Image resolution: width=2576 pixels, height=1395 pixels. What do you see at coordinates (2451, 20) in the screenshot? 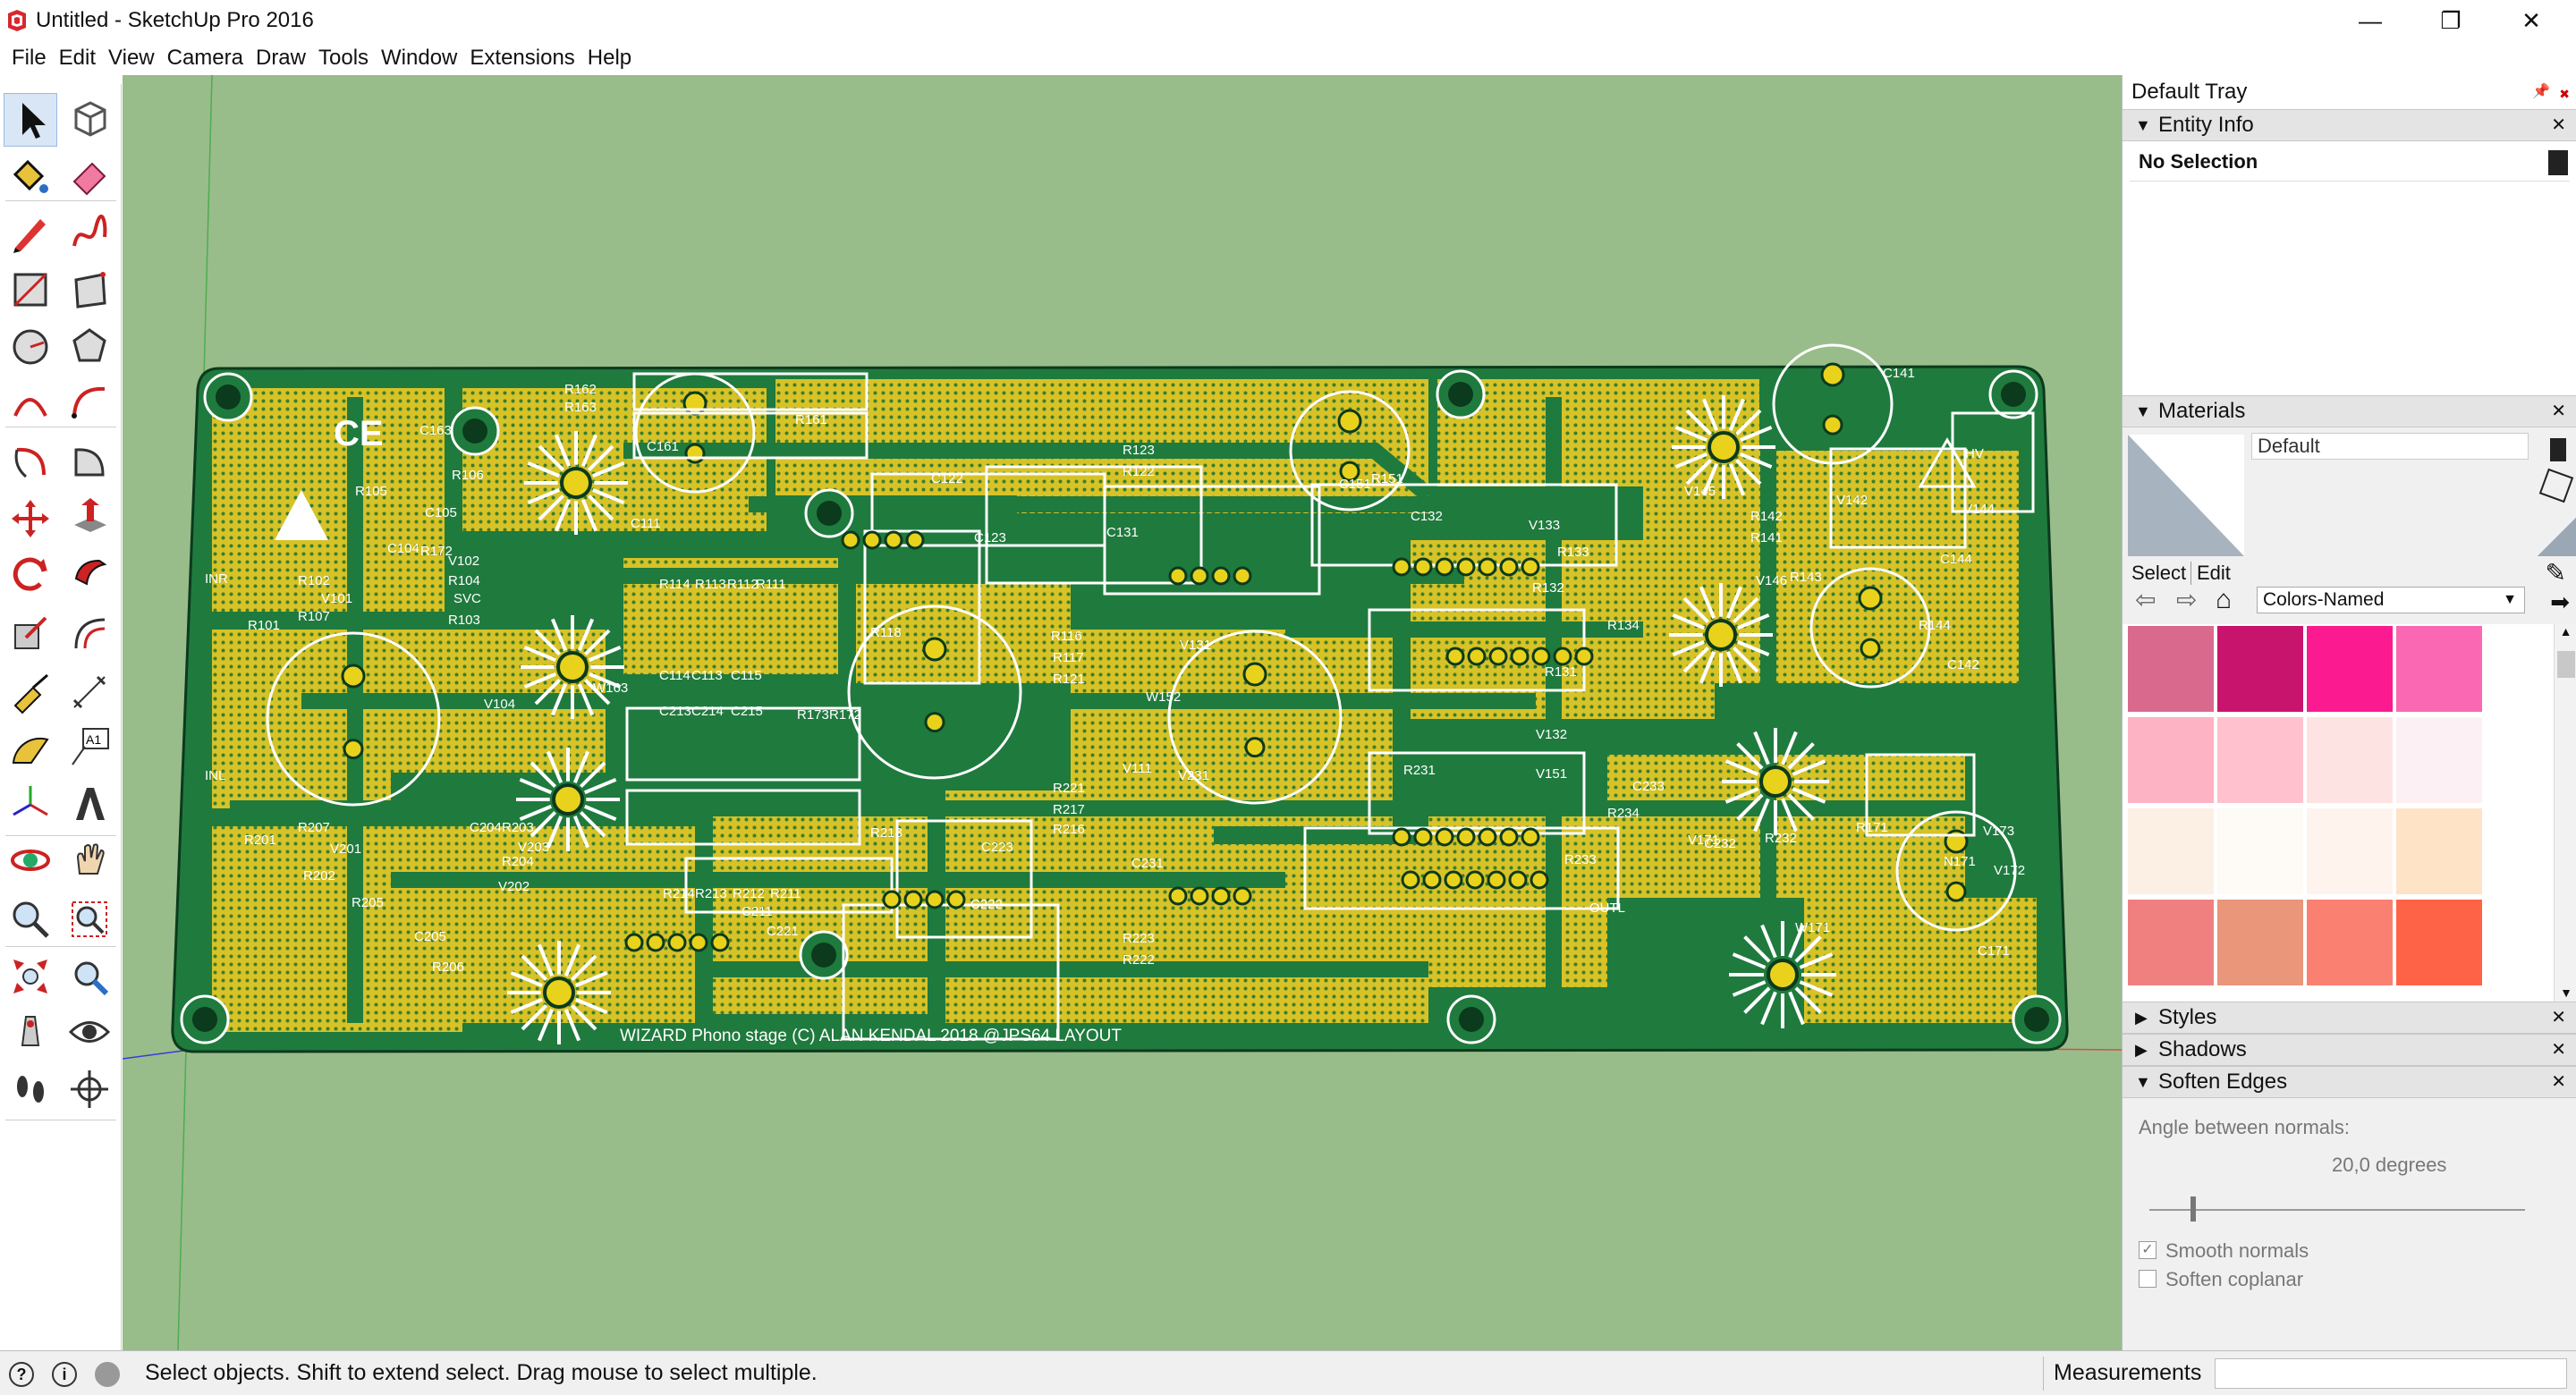
I see `maximize-button: ❐` at bounding box center [2451, 20].